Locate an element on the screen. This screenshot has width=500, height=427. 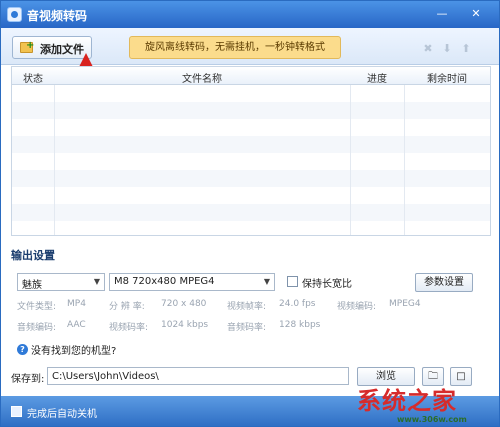
file-type-label: 文件类型: is located at coordinates (37, 307).